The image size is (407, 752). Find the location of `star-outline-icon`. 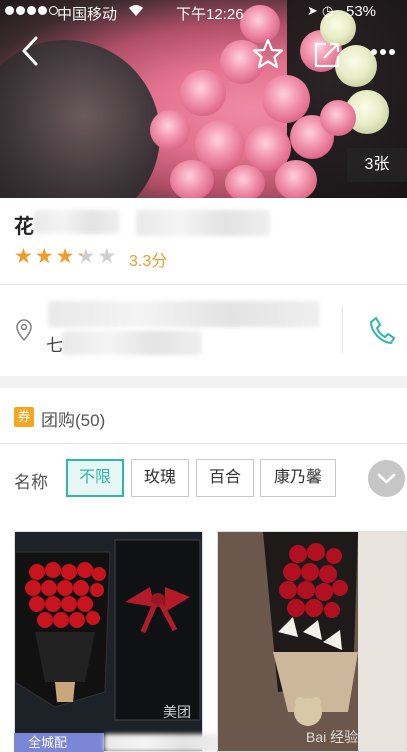

star-outline-icon is located at coordinates (268, 53).